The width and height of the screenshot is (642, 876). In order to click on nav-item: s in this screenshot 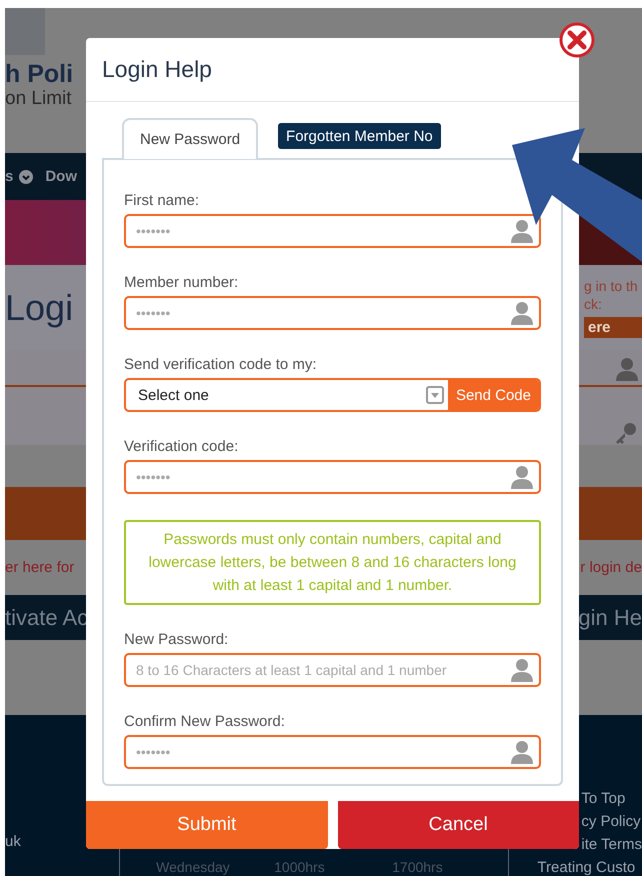, I will do `click(19, 176)`.